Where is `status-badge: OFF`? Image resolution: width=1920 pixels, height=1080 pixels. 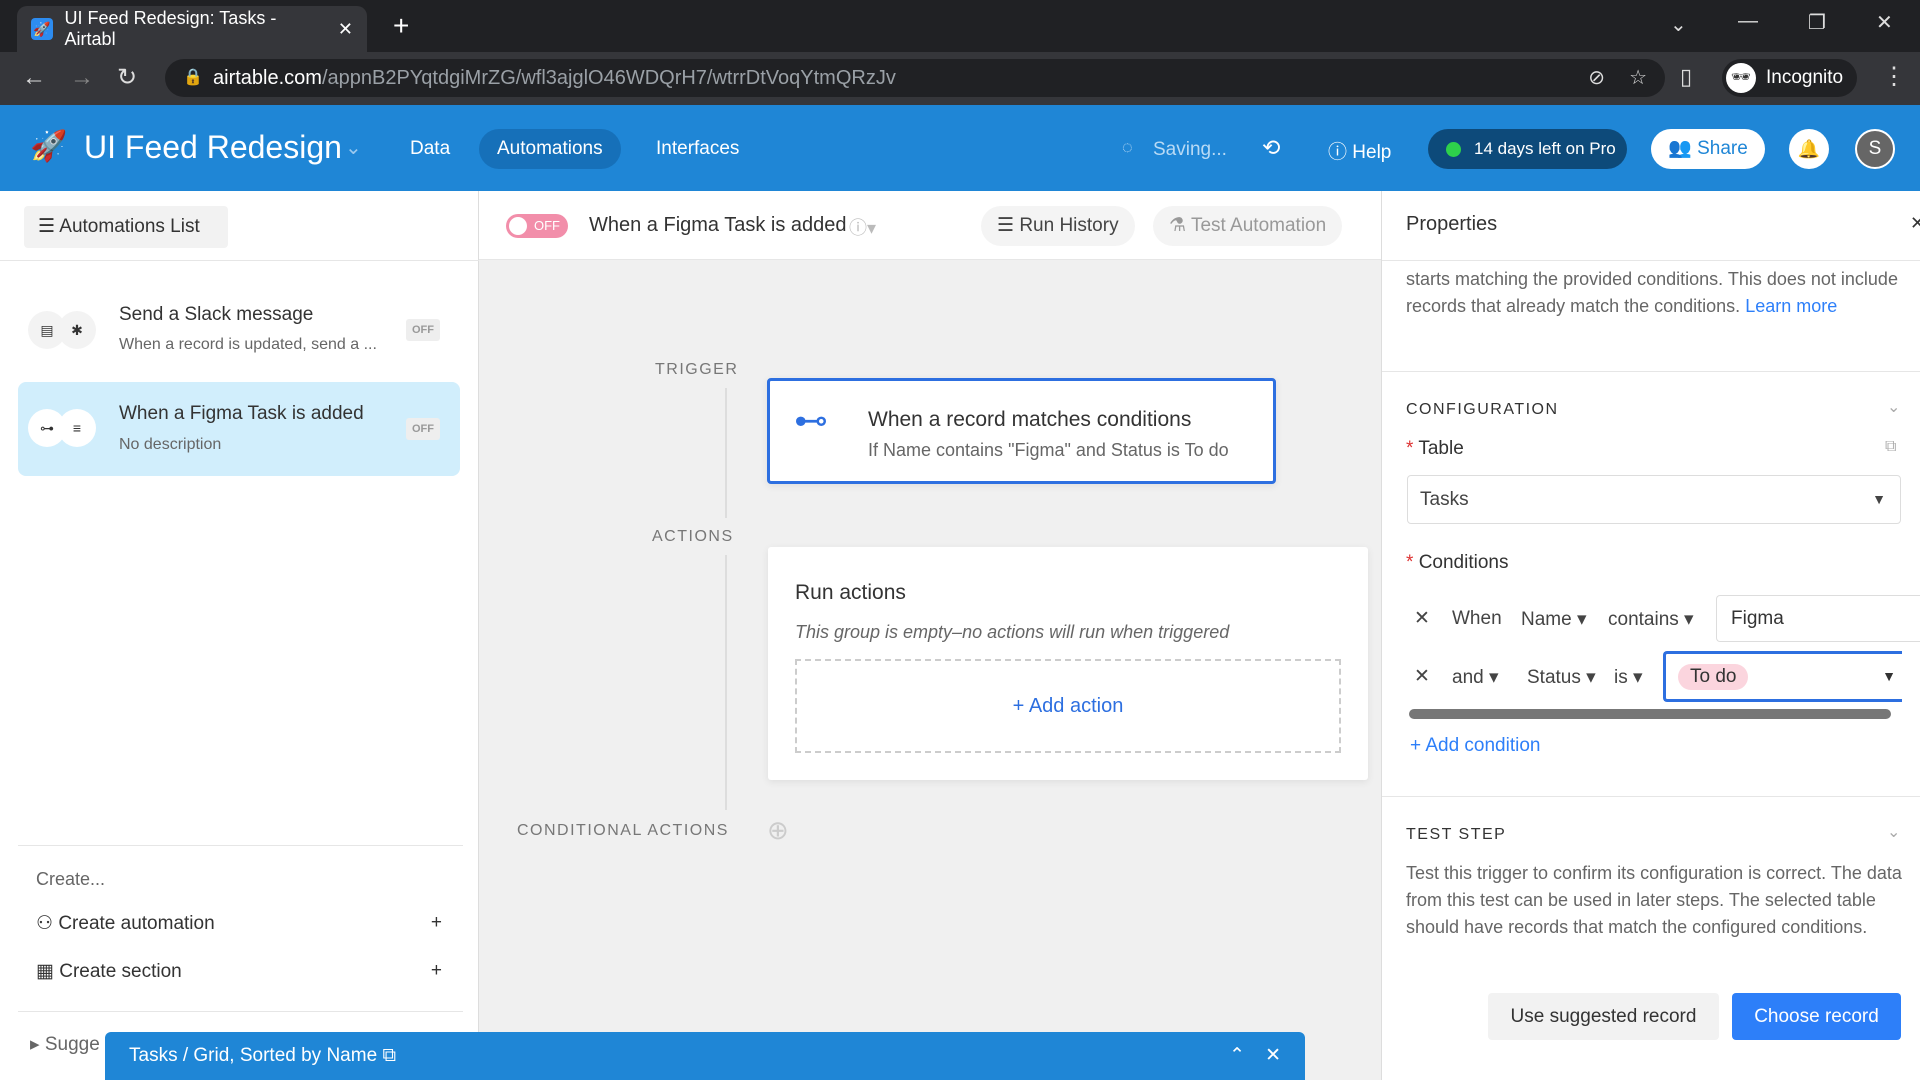
status-badge: OFF is located at coordinates (423, 429).